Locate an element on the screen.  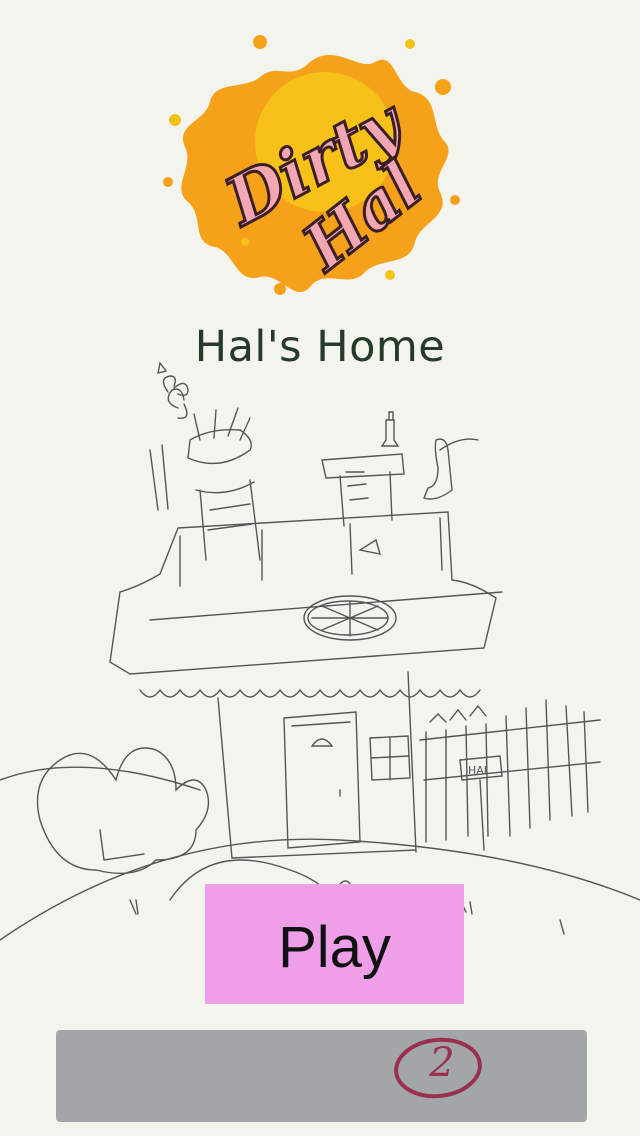
mailbox-sign-text: HAL is located at coordinates (479, 770).